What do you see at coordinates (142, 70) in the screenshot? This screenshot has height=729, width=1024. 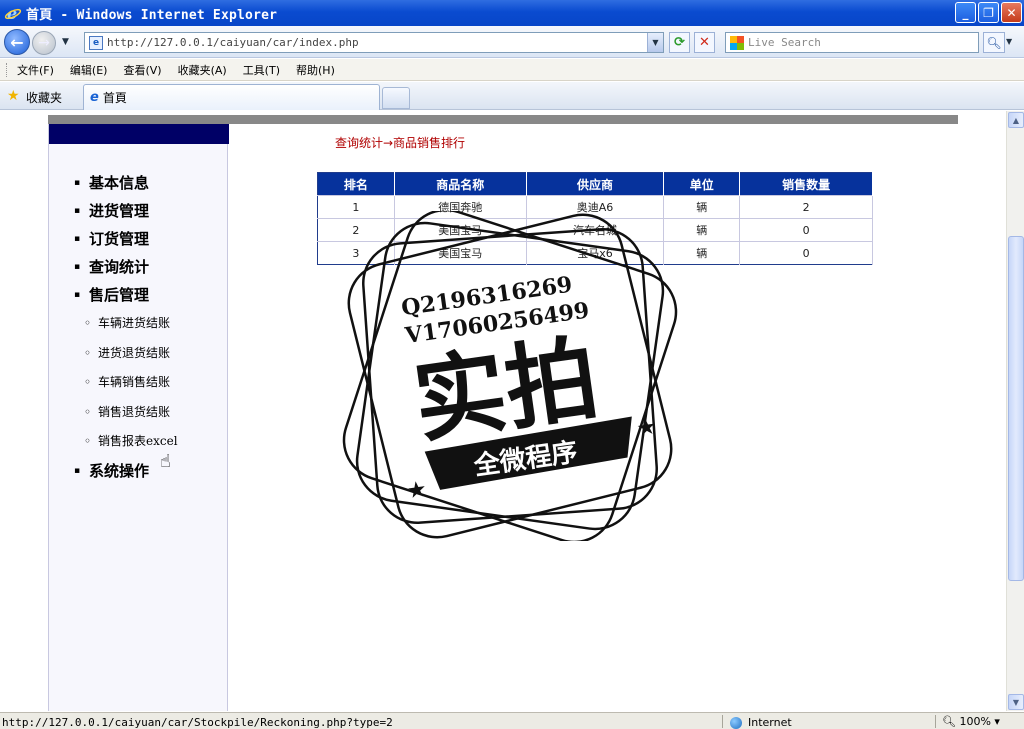 I see `menu-view: 查看(V)` at bounding box center [142, 70].